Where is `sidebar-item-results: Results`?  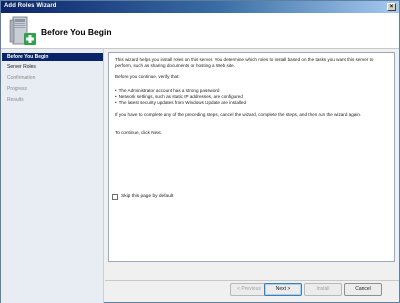 sidebar-item-results: Results is located at coordinates (15, 100).